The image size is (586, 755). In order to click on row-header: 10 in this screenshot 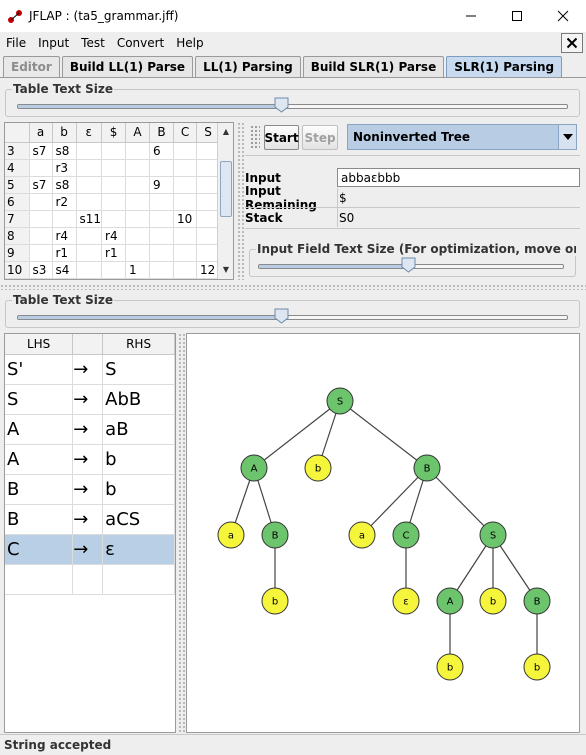, I will do `click(17, 270)`.